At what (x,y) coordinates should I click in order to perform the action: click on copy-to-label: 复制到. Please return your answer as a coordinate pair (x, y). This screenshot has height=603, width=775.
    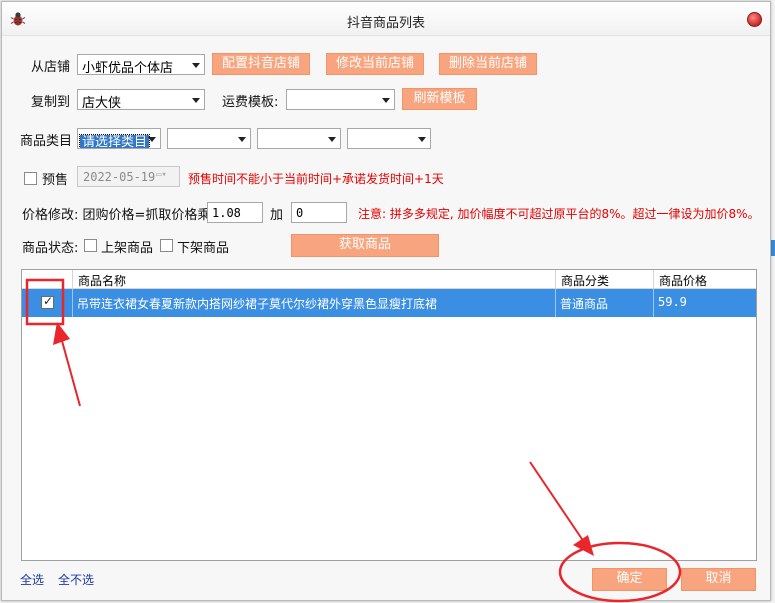
    Looking at the image, I should click on (51, 102).